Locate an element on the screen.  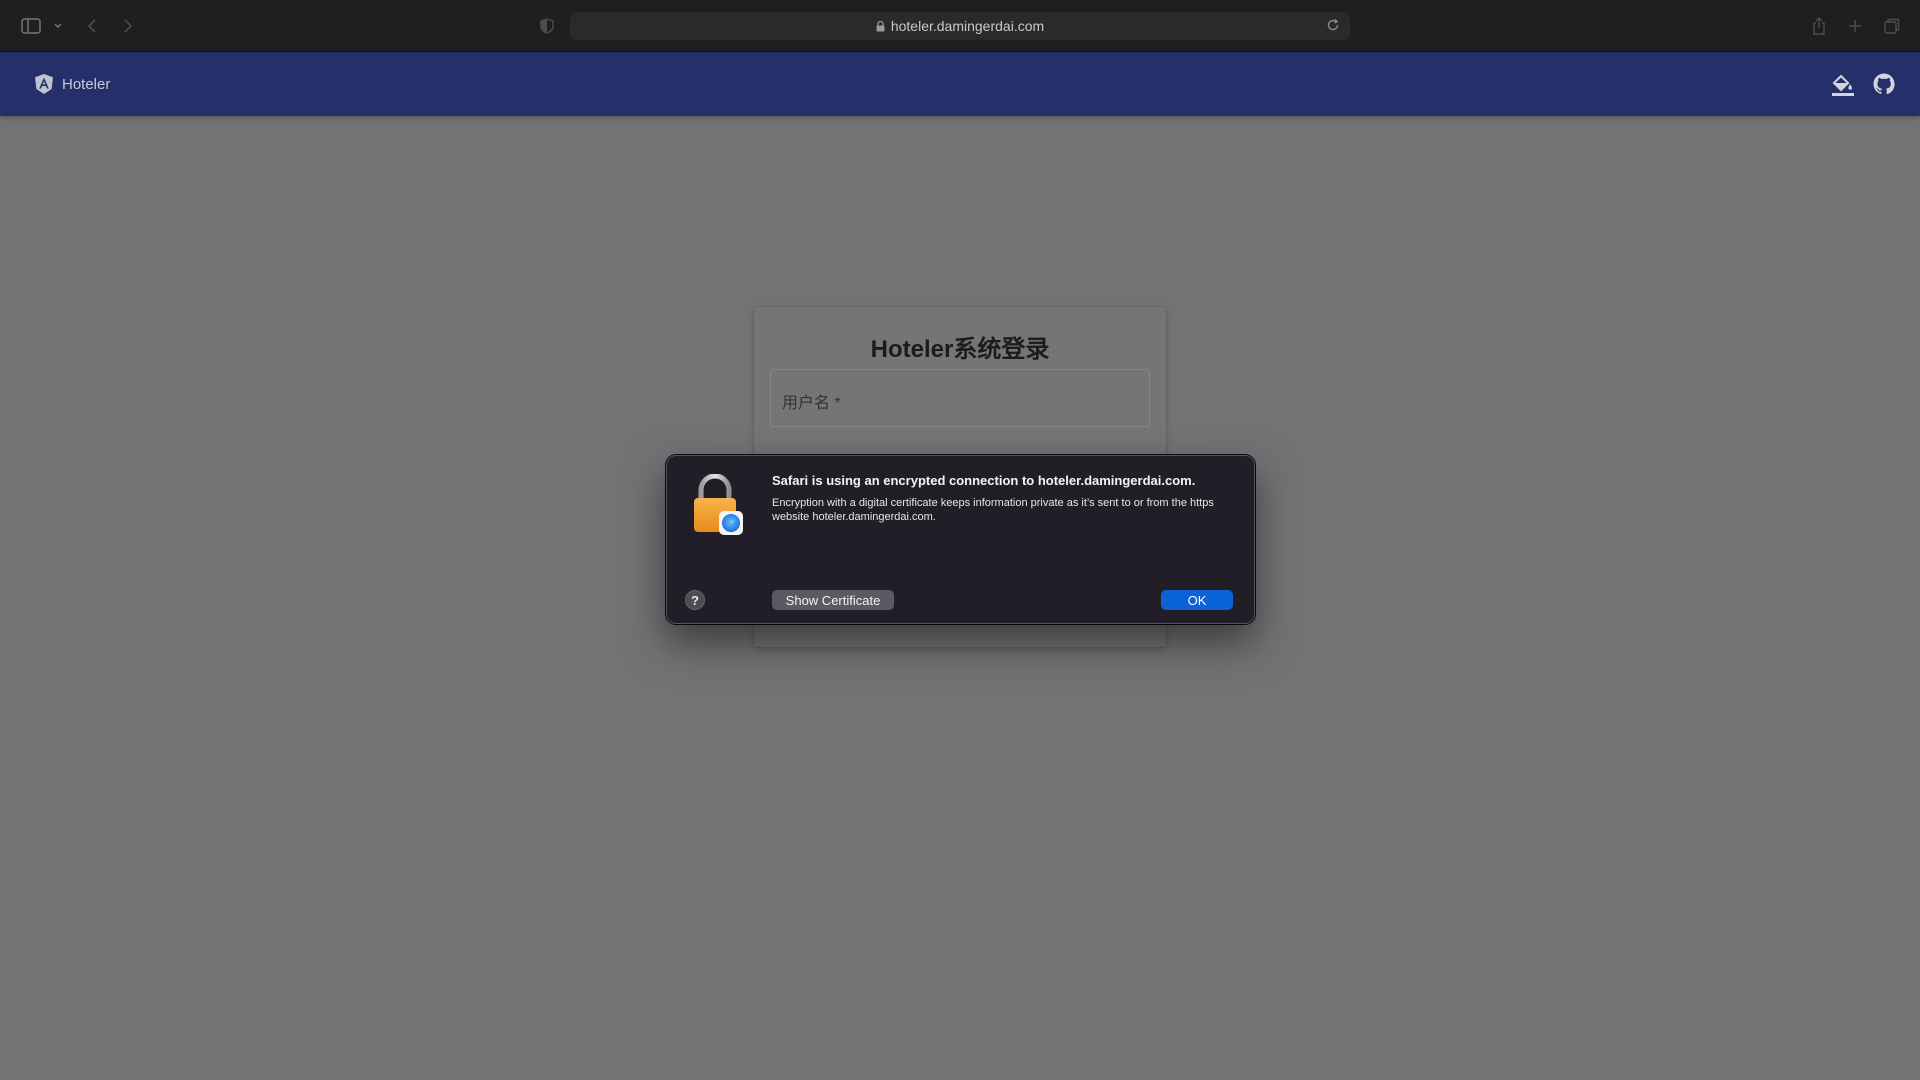
share-icon is located at coordinates (1819, 26).